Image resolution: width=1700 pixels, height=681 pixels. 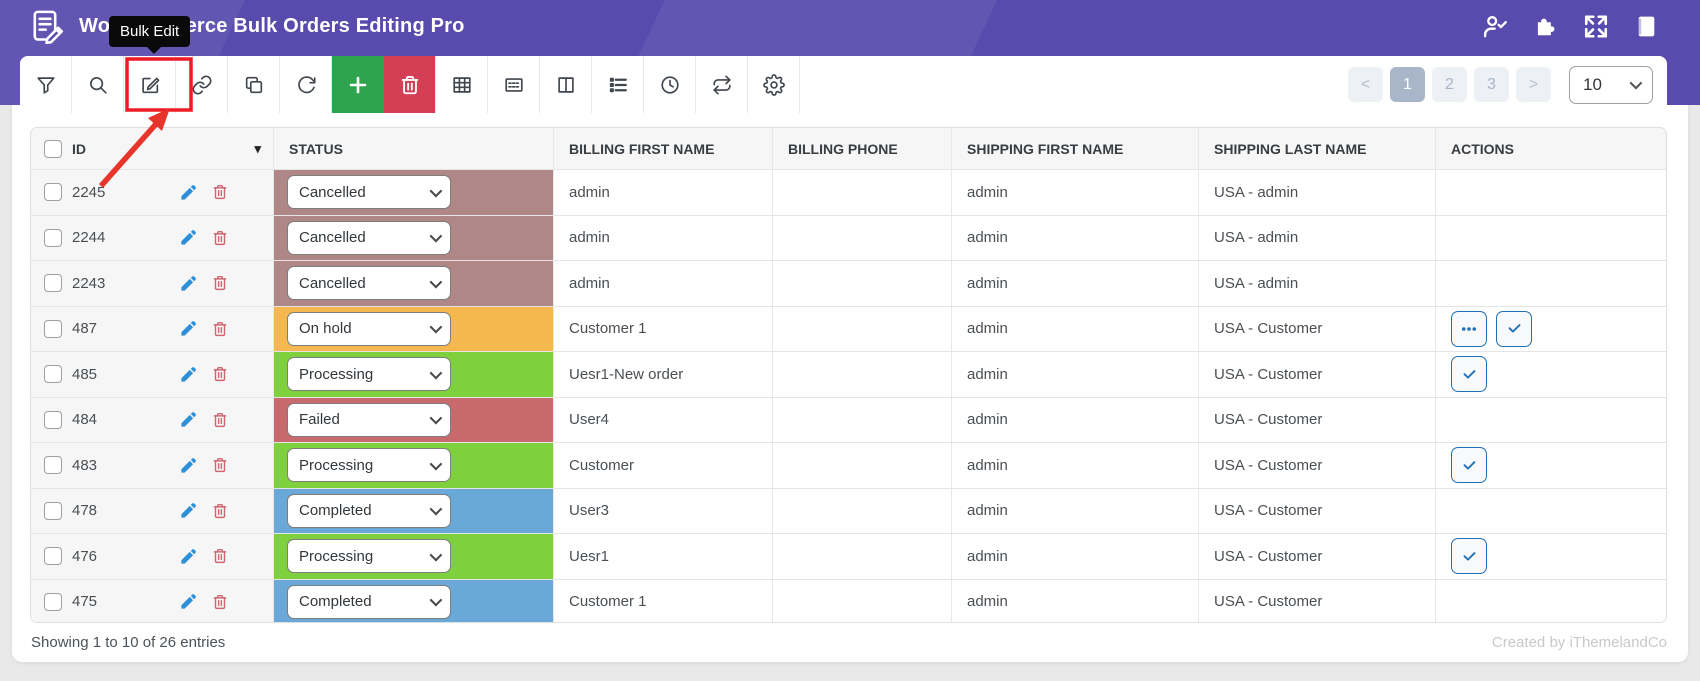 What do you see at coordinates (89, 283) in the screenshot?
I see `order-id: 2243` at bounding box center [89, 283].